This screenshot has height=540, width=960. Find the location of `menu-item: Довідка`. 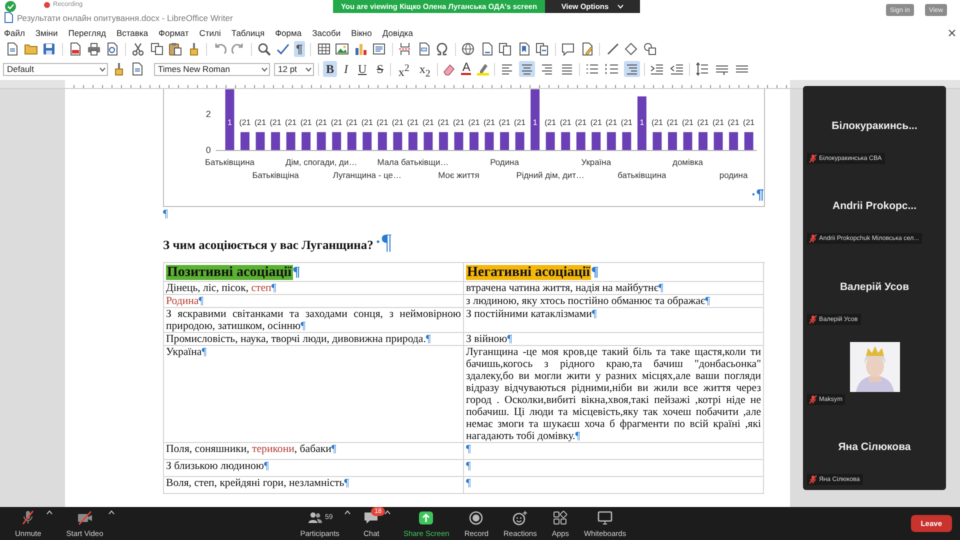

menu-item: Довідка is located at coordinates (397, 33).